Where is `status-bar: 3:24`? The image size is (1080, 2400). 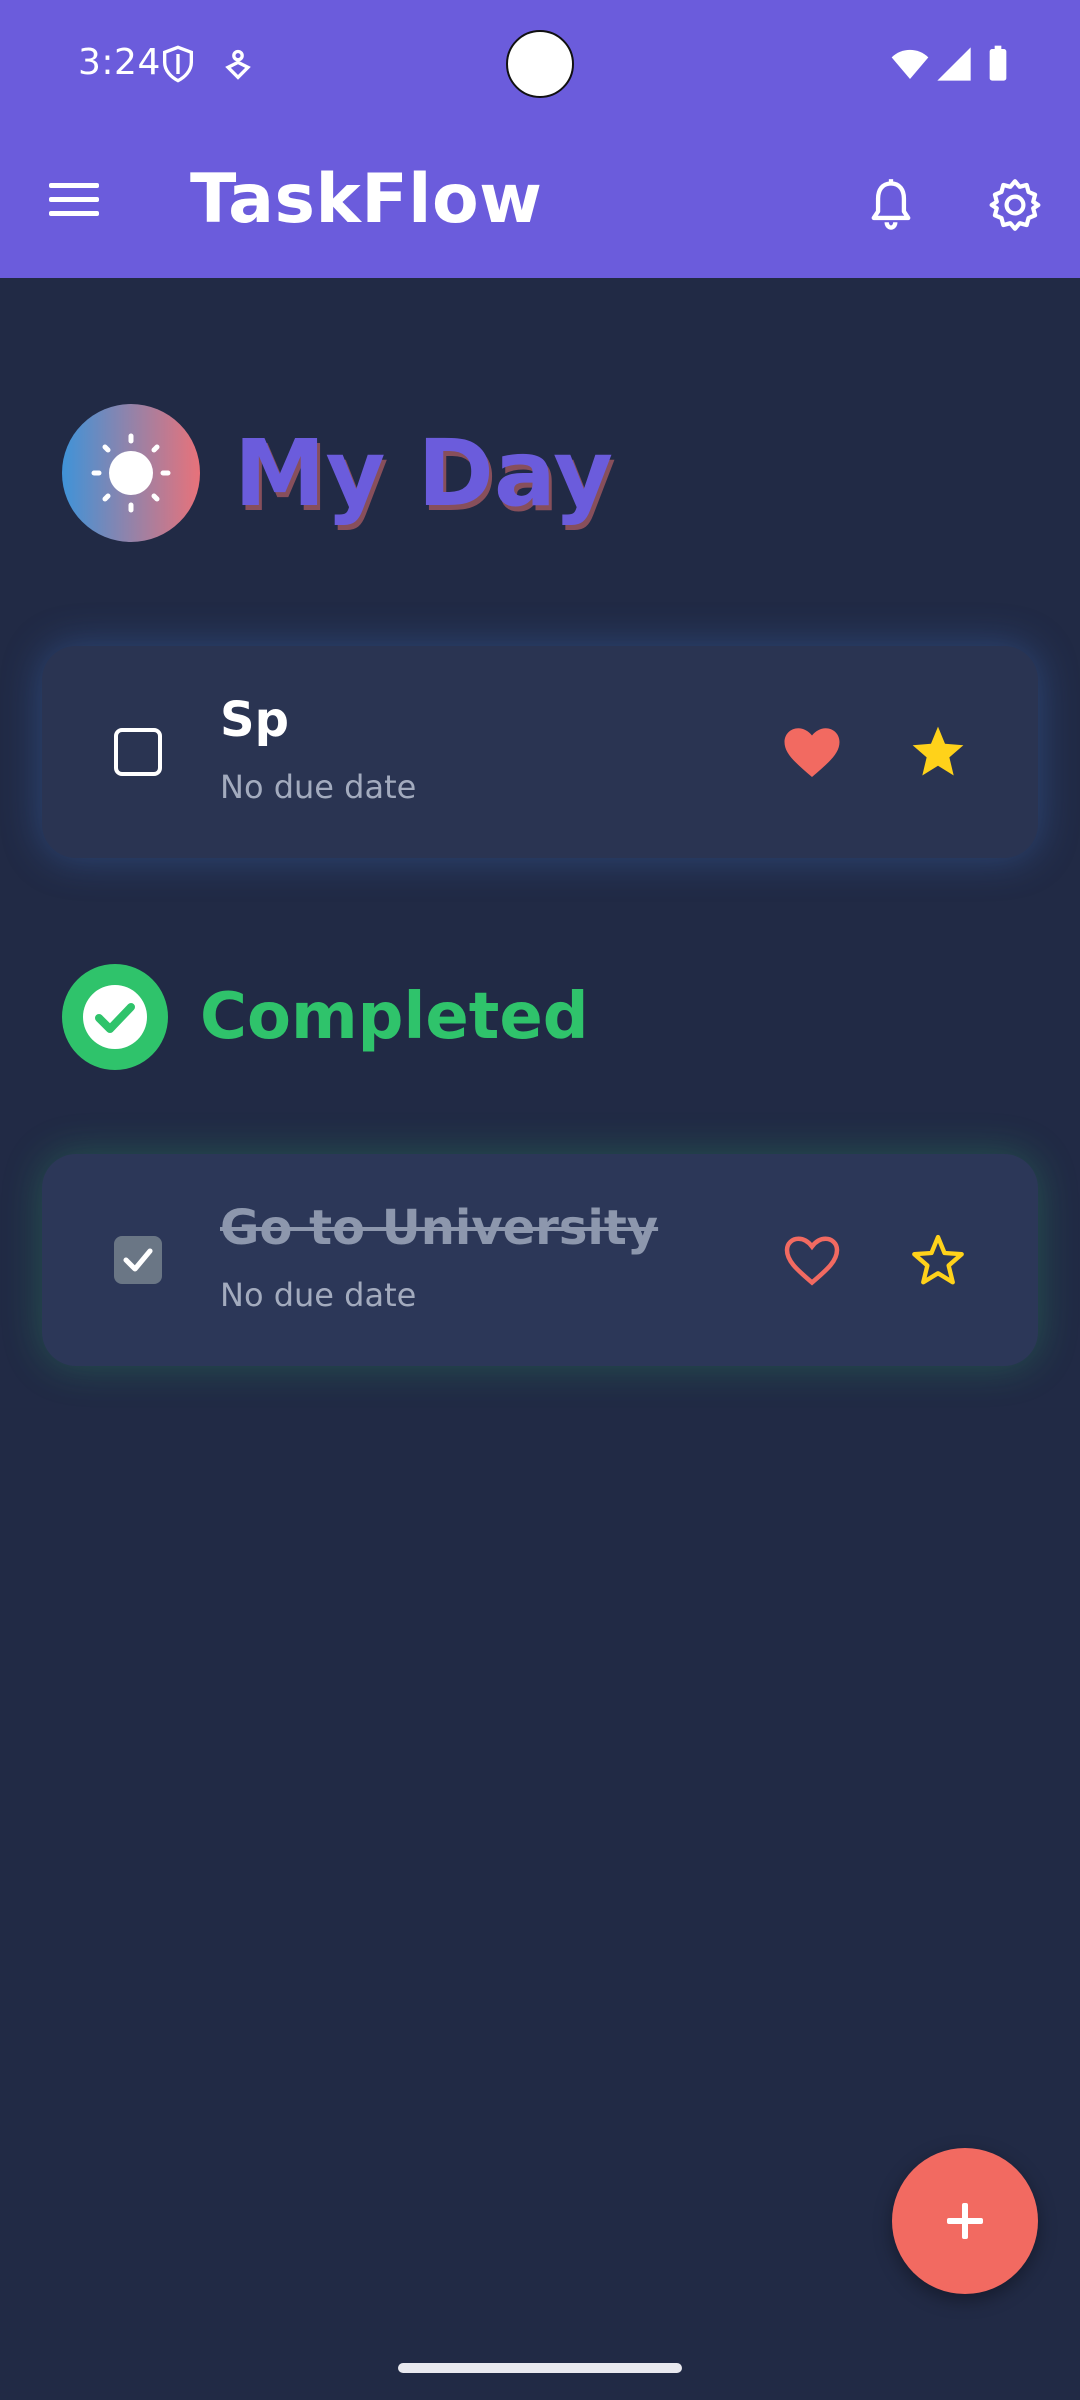
status-bar: 3:24 is located at coordinates (540, 65).